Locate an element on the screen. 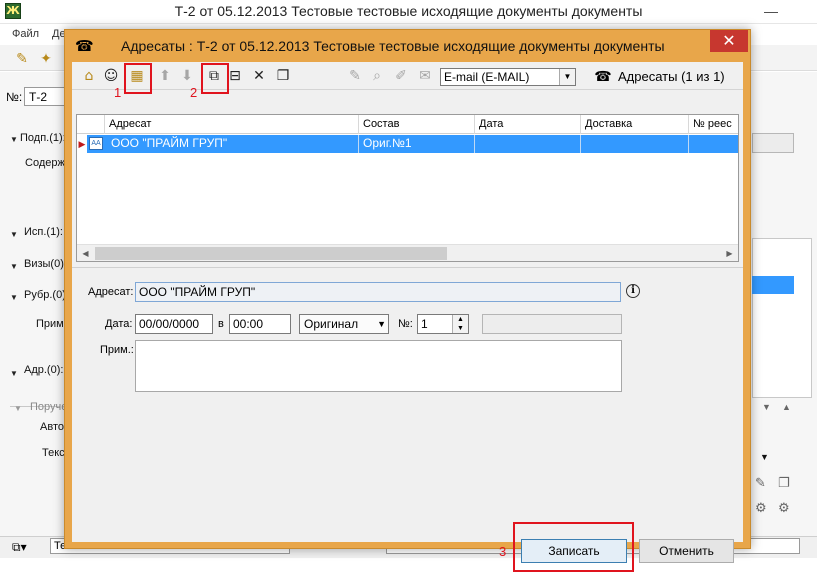 The height and width of the screenshot is (575, 817). cell-sostav: Ориг.№1 is located at coordinates (417, 144).